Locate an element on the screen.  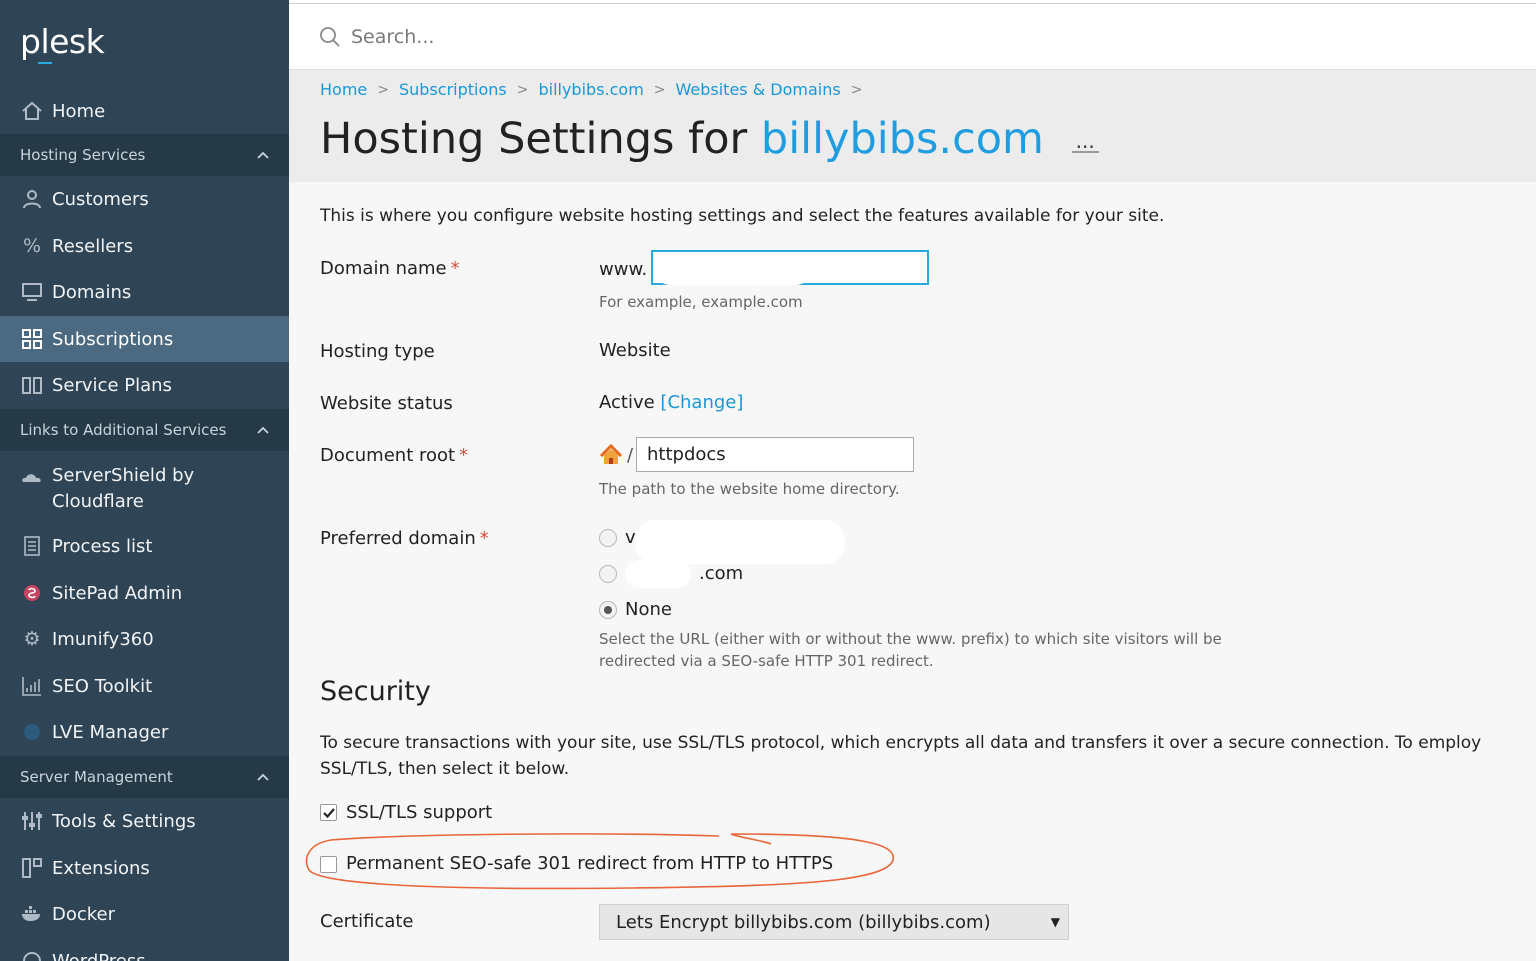
section-server-management: Server Management is located at coordinates (144, 777).